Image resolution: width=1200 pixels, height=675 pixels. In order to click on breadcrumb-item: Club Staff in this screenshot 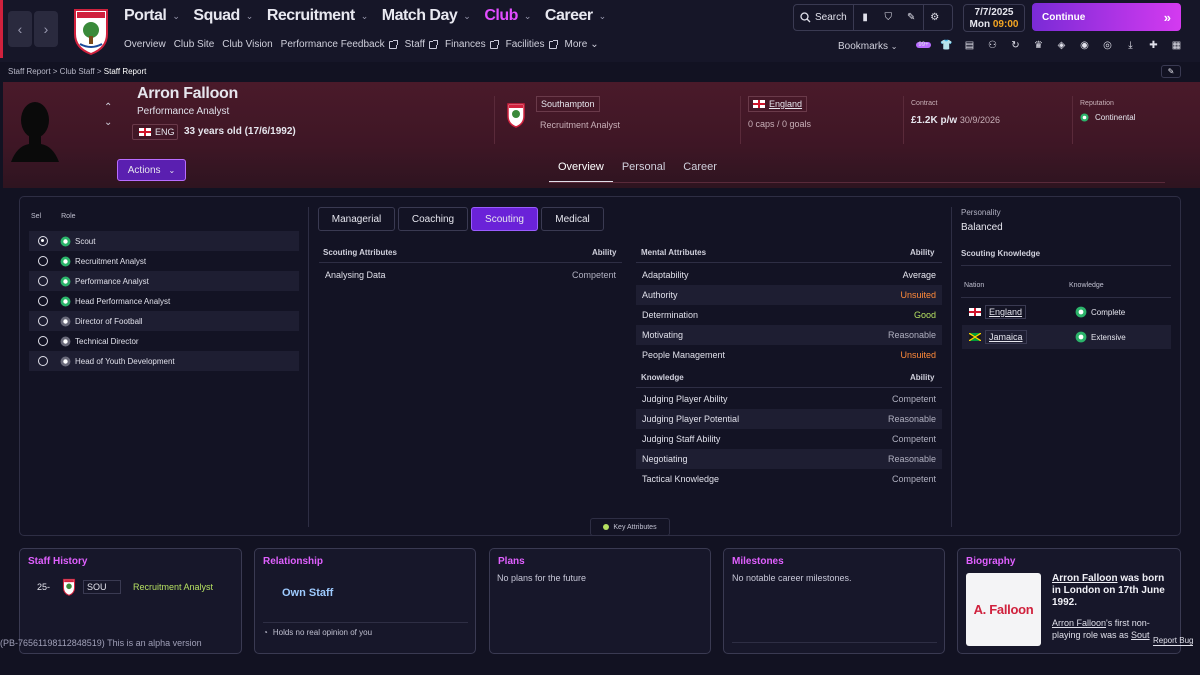, I will do `click(77, 71)`.